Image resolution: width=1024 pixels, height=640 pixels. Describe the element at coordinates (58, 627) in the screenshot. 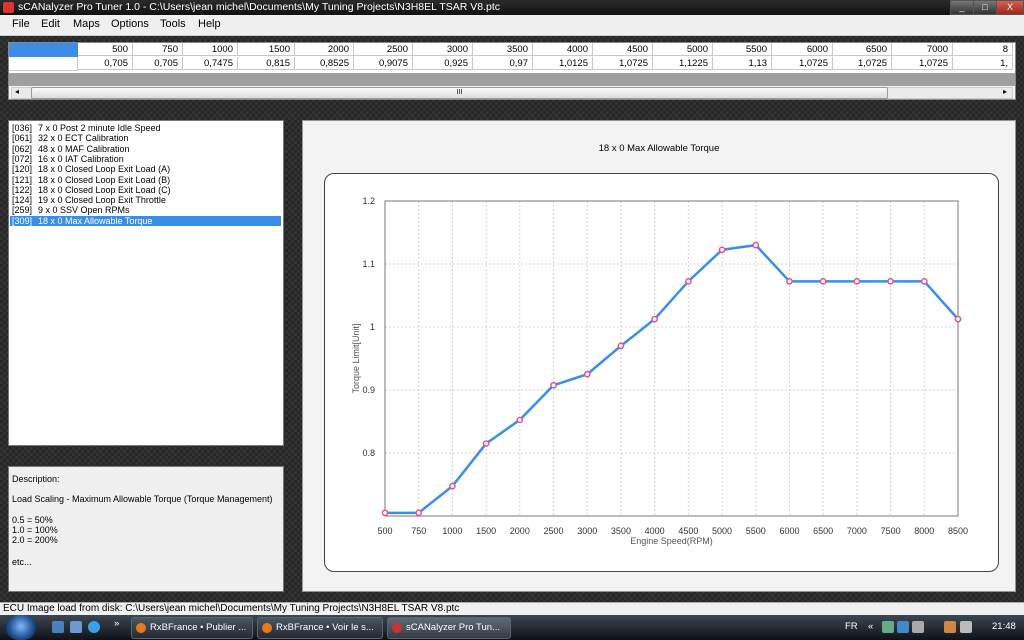

I see `show-desktop-icon` at that location.